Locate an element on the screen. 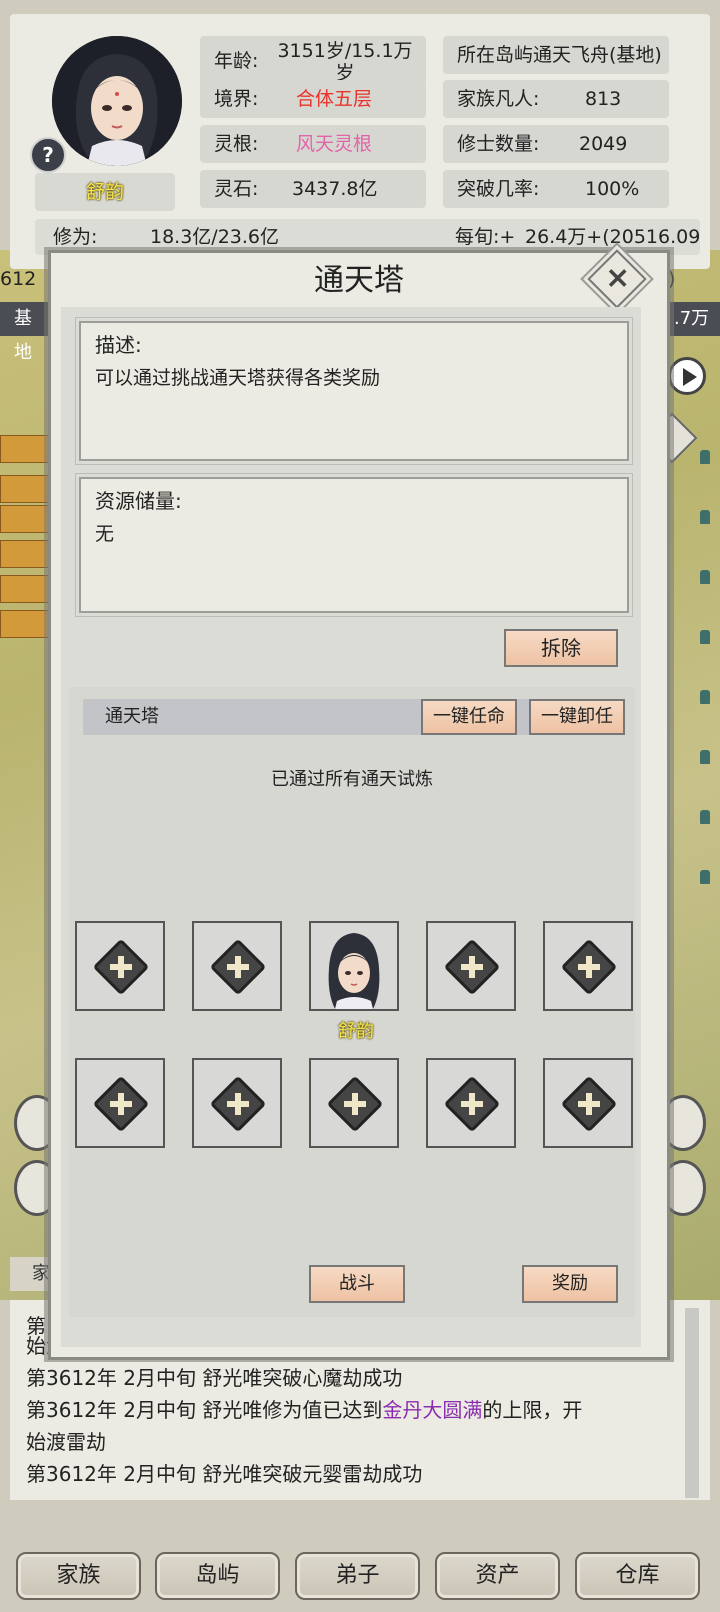 This screenshot has height=1612, width=720. log-line: 第3612年 2月中旬 舒光唯修为值已达到金丹大圆满的上限，开 is located at coordinates (304, 1410).